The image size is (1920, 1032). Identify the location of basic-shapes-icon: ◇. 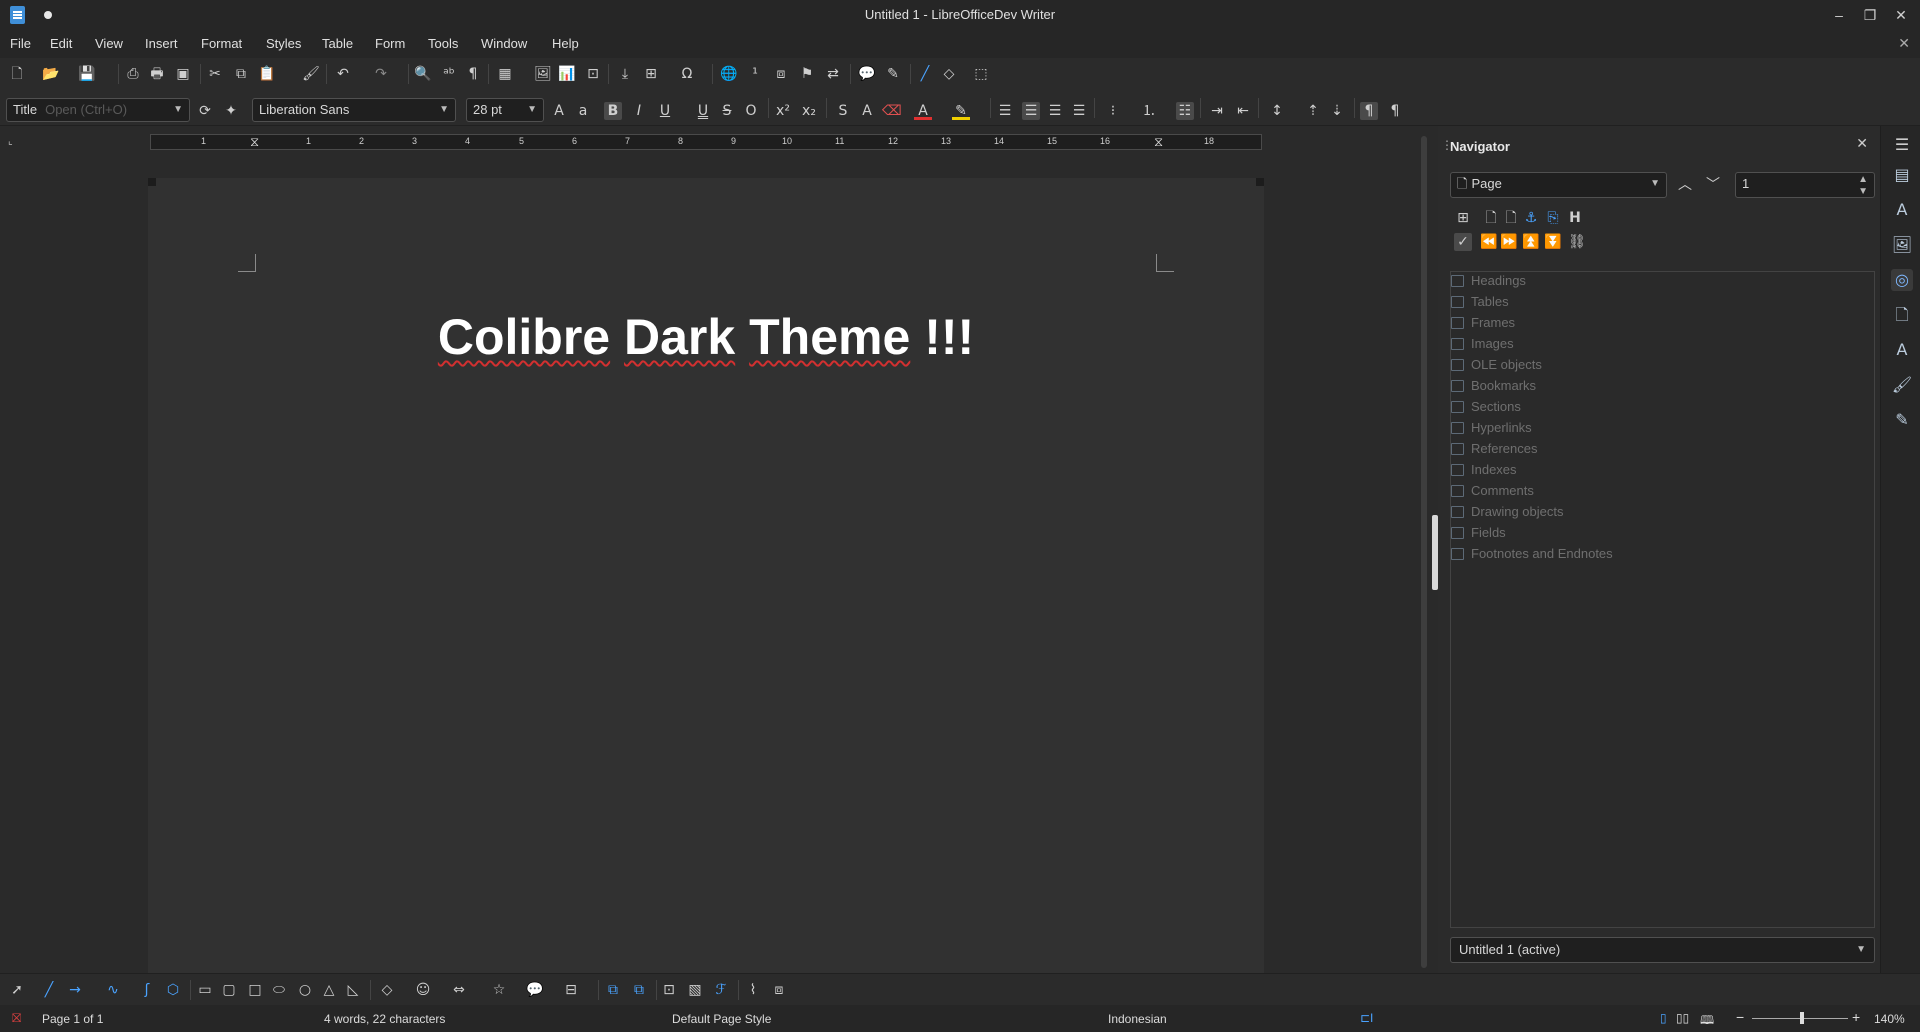
(387, 990).